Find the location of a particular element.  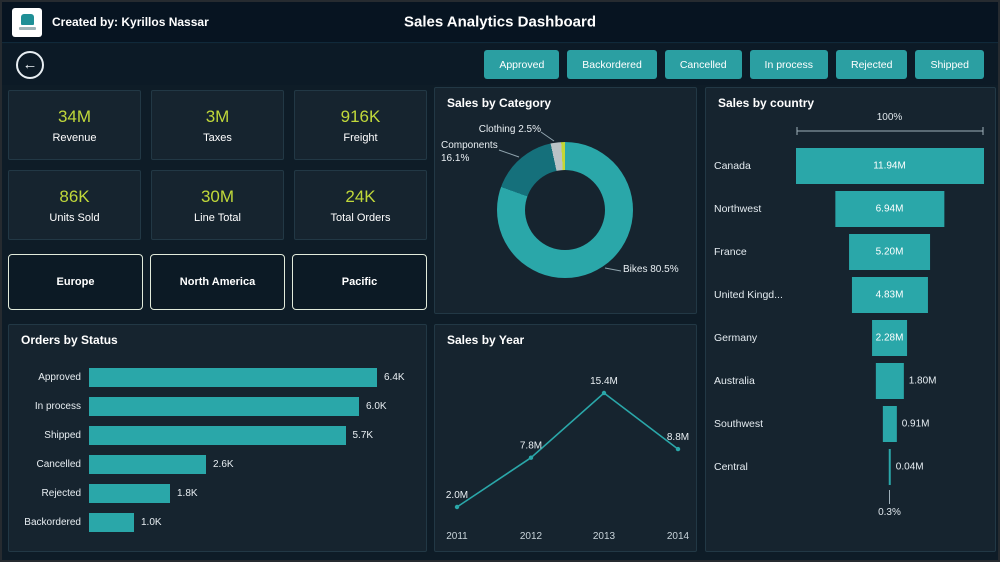

funnel-value-label: 6.94M is located at coordinates (889, 208).